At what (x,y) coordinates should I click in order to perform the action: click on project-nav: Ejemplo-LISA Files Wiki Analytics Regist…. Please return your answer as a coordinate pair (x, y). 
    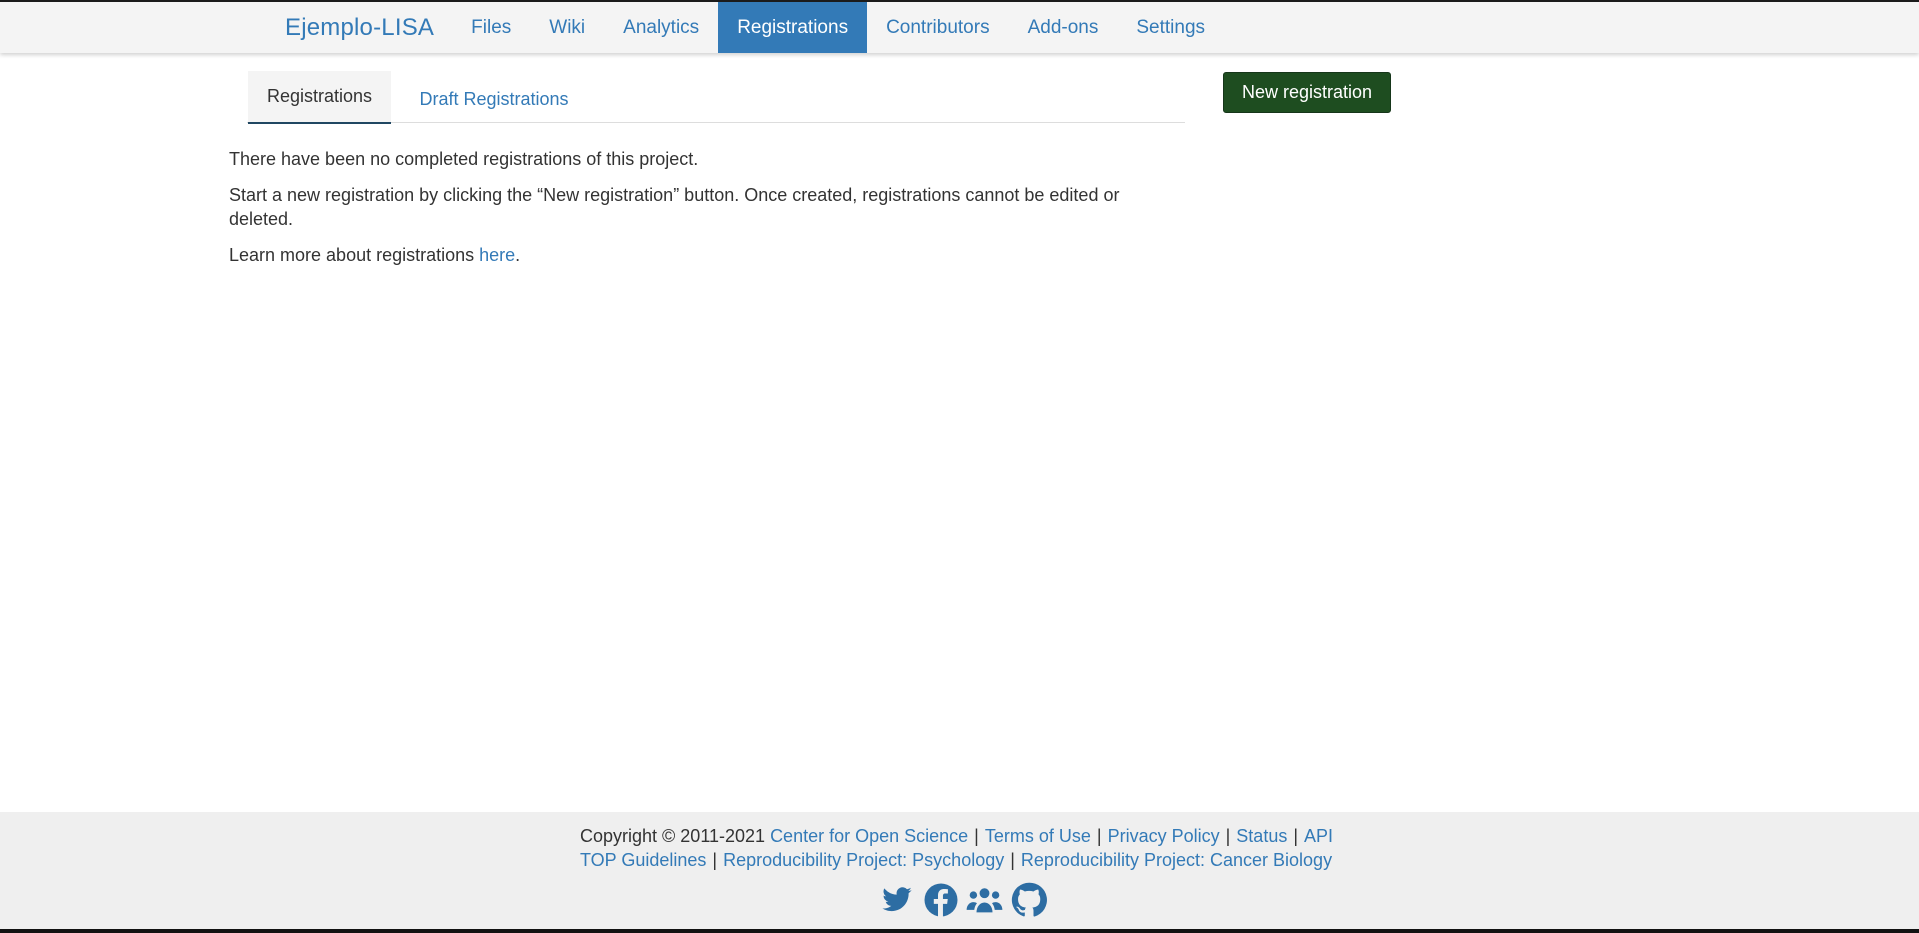
    Looking at the image, I should click on (745, 27).